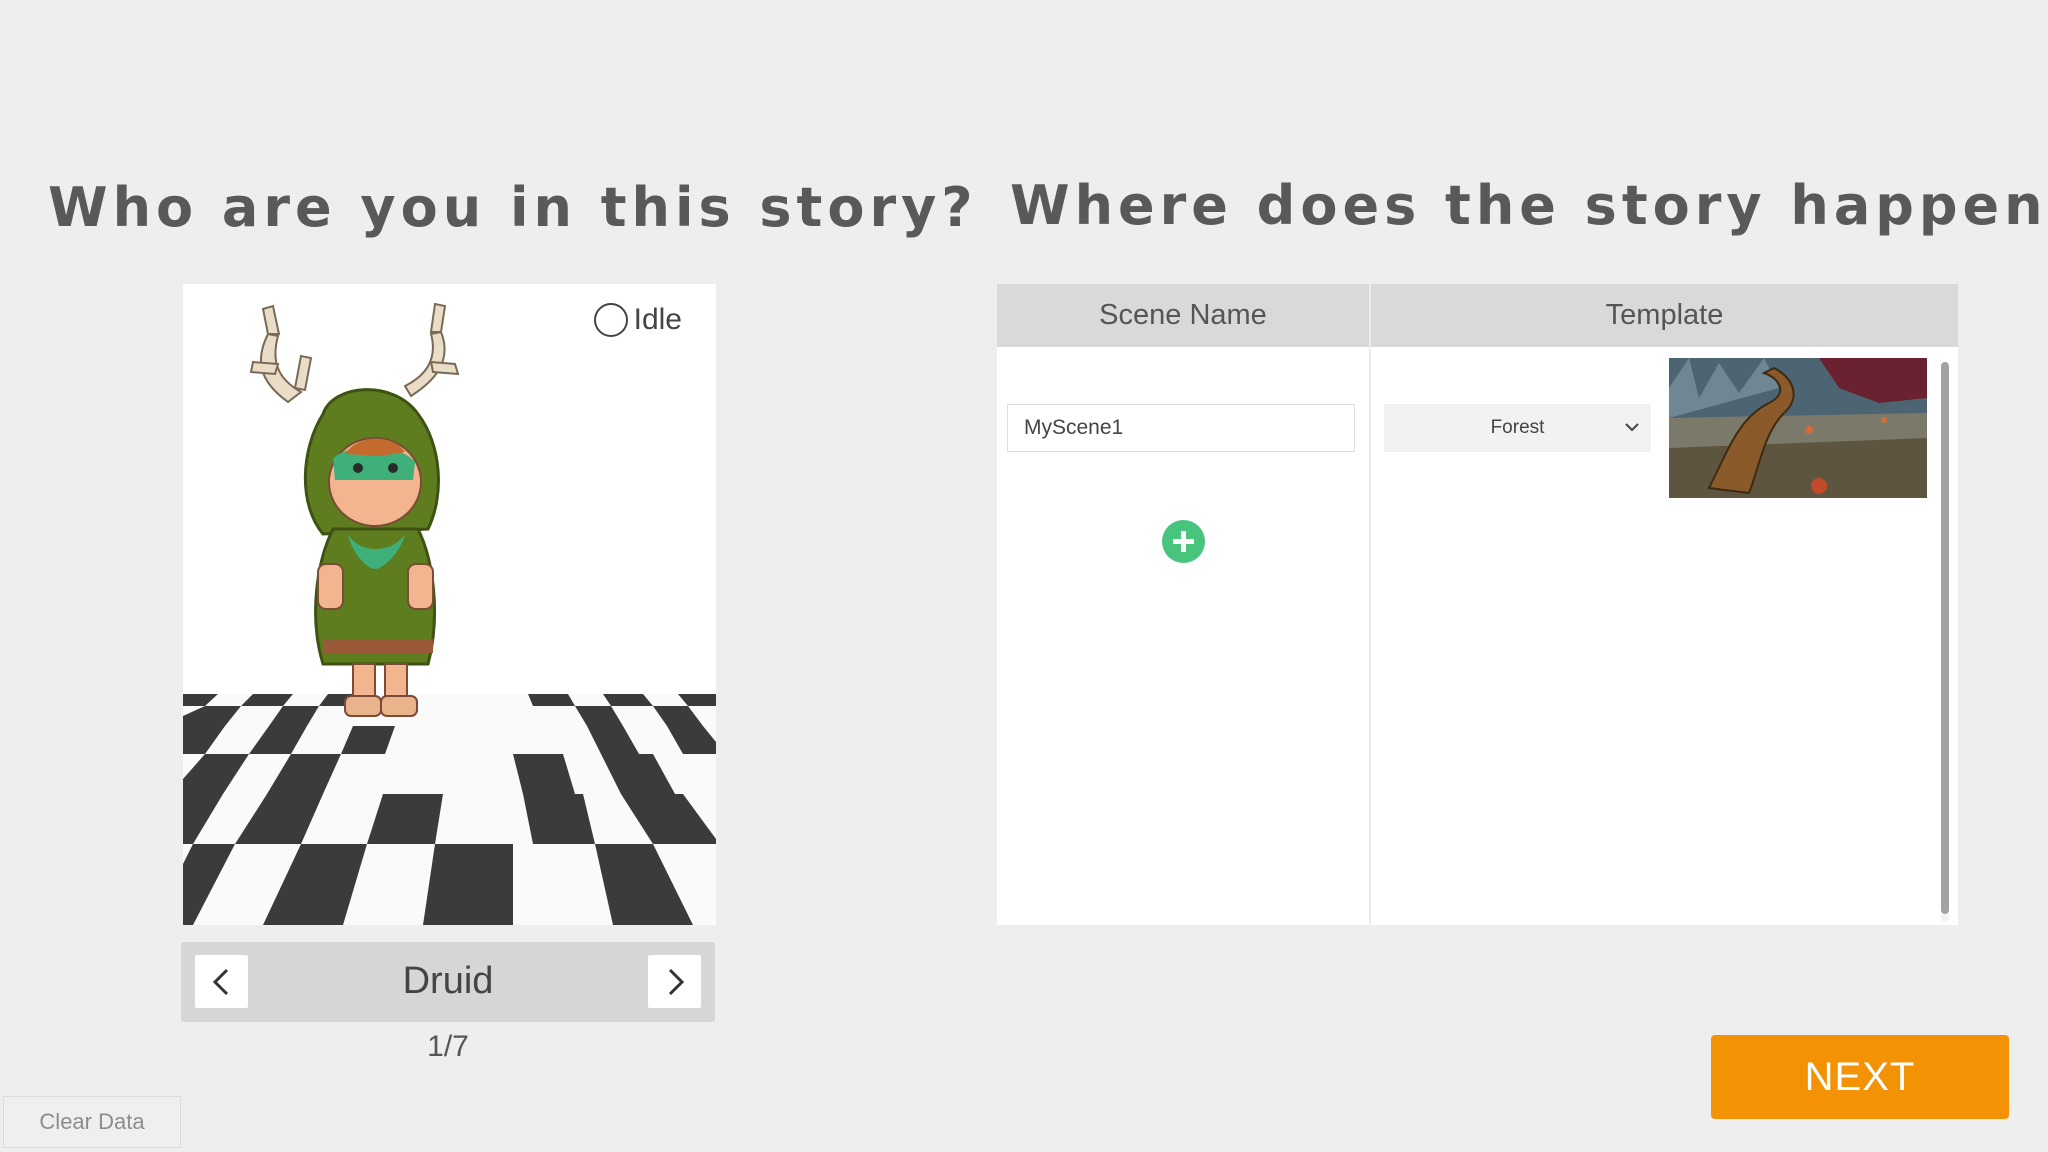 This screenshot has height=1152, width=2048. I want to click on column-header-scene-name: Scene Name, so click(1183, 315).